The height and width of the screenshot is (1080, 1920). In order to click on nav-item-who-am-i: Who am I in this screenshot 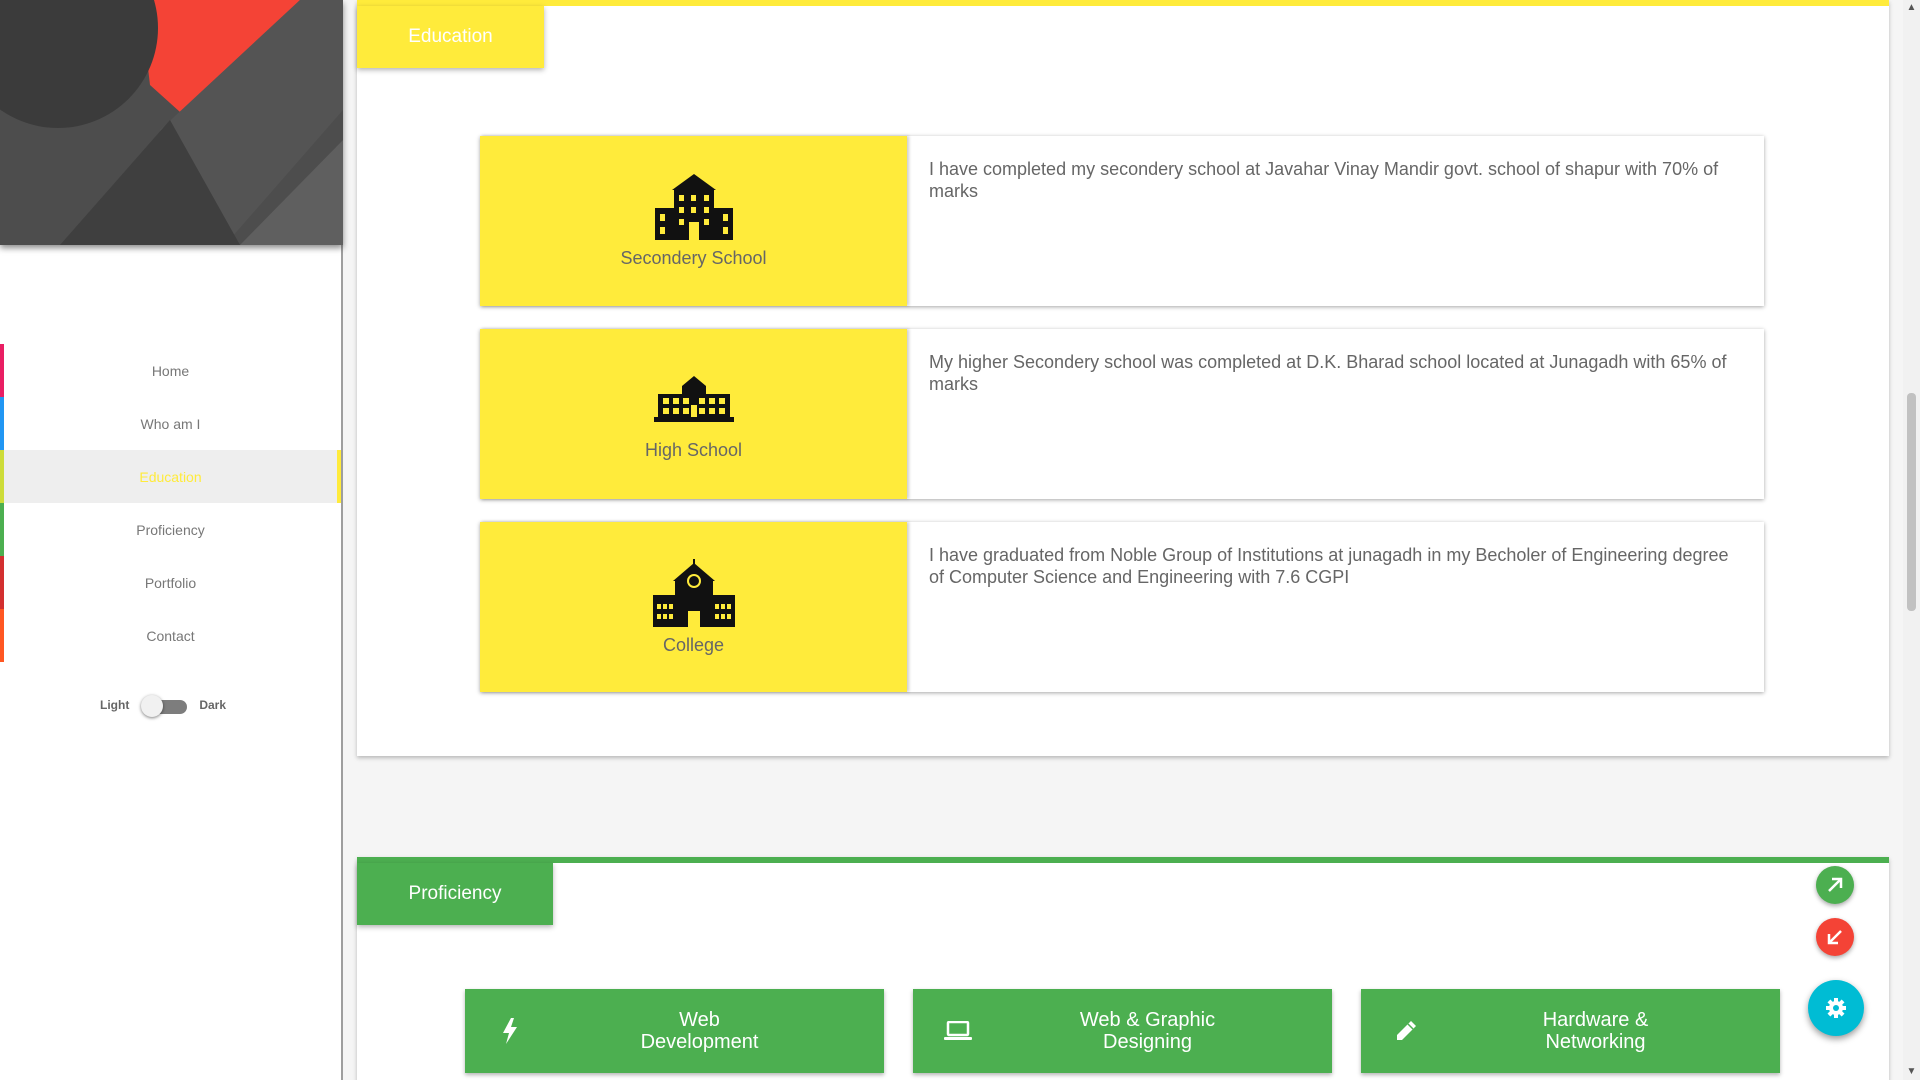, I will do `click(170, 423)`.